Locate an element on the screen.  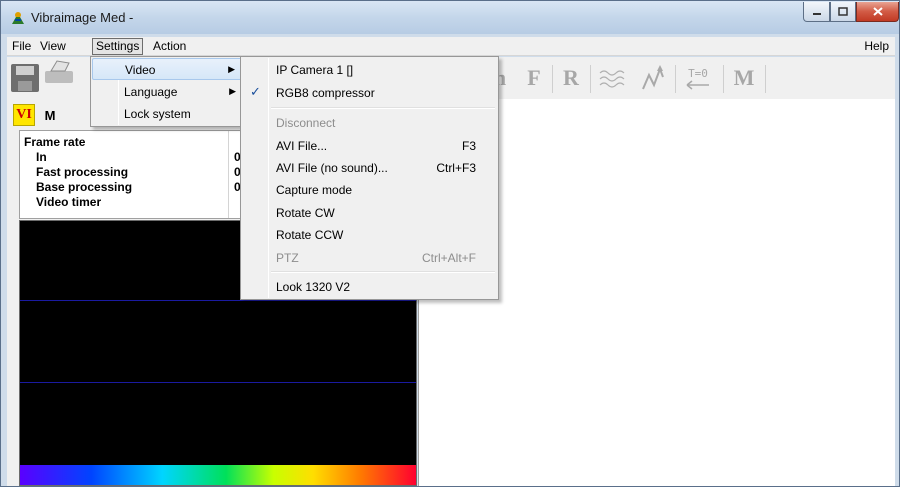
menu-item-disconnect: Disconnect is located at coordinates (369, 123).